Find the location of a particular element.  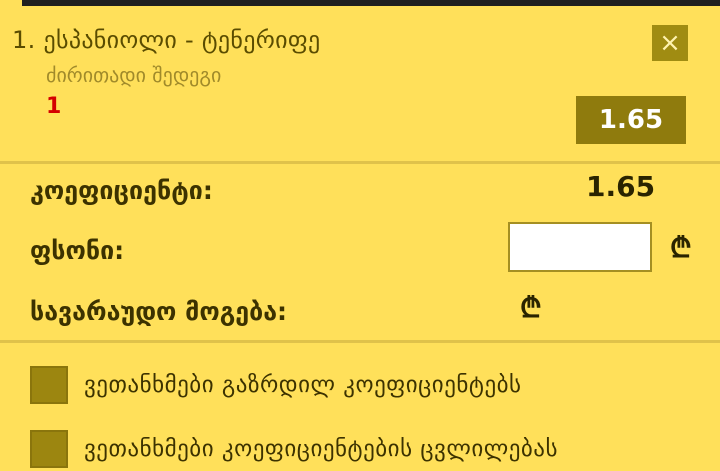

accept-higher-odds-option: ვეთანხმები გაზრდილ კოეფიციენტებს is located at coordinates (276, 385).